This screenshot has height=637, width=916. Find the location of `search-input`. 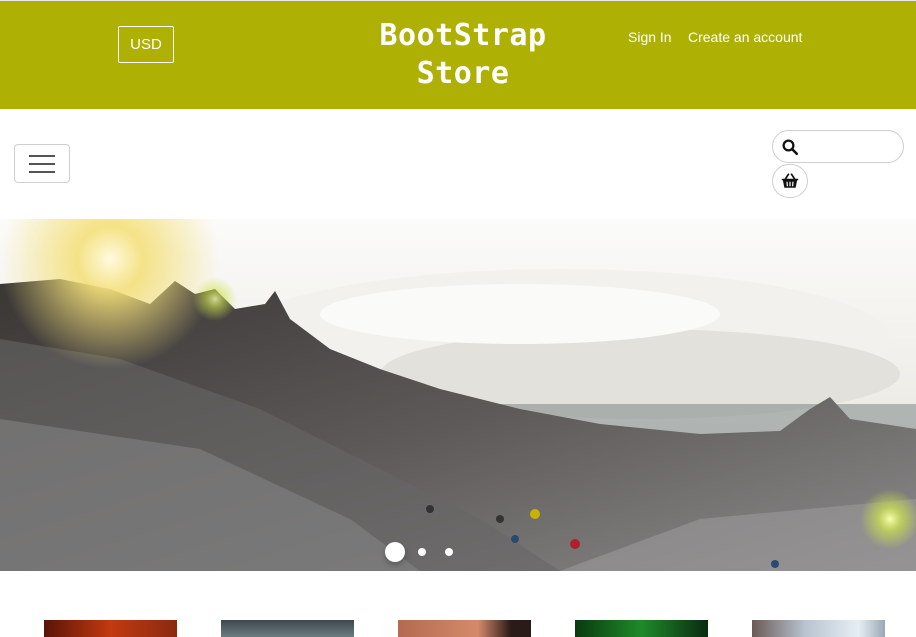

search-input is located at coordinates (852, 147).